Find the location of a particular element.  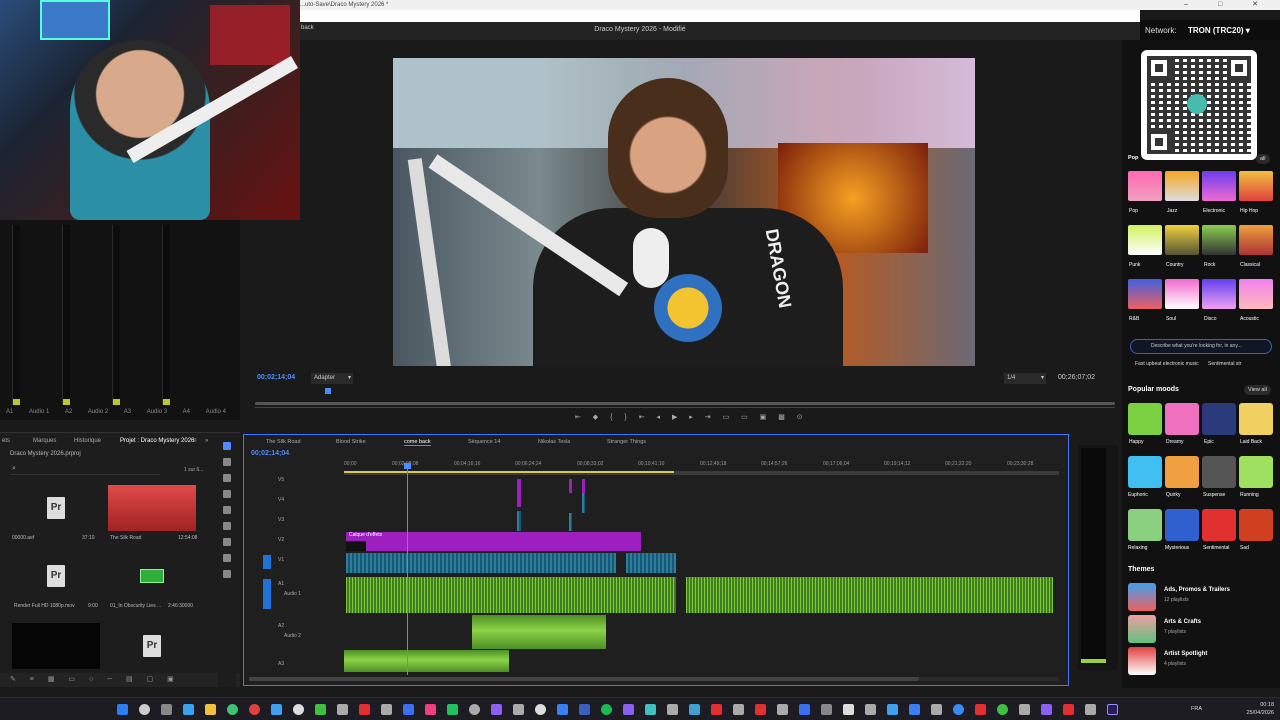

fit-select: Adapter is located at coordinates (332, 378).